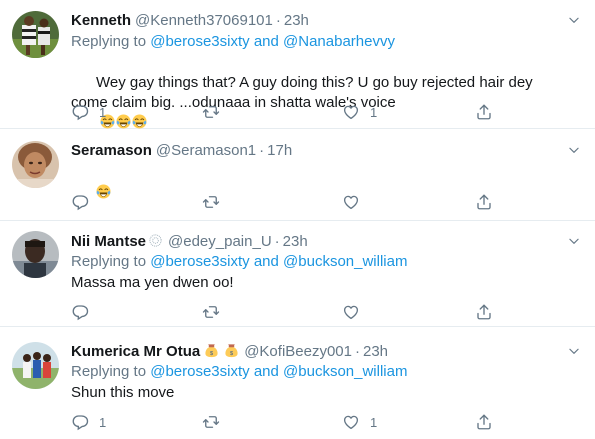 This screenshot has width=595, height=439. Describe the element at coordinates (204, 20) in the screenshot. I see `user-handle: @Kenneth37069101` at that location.